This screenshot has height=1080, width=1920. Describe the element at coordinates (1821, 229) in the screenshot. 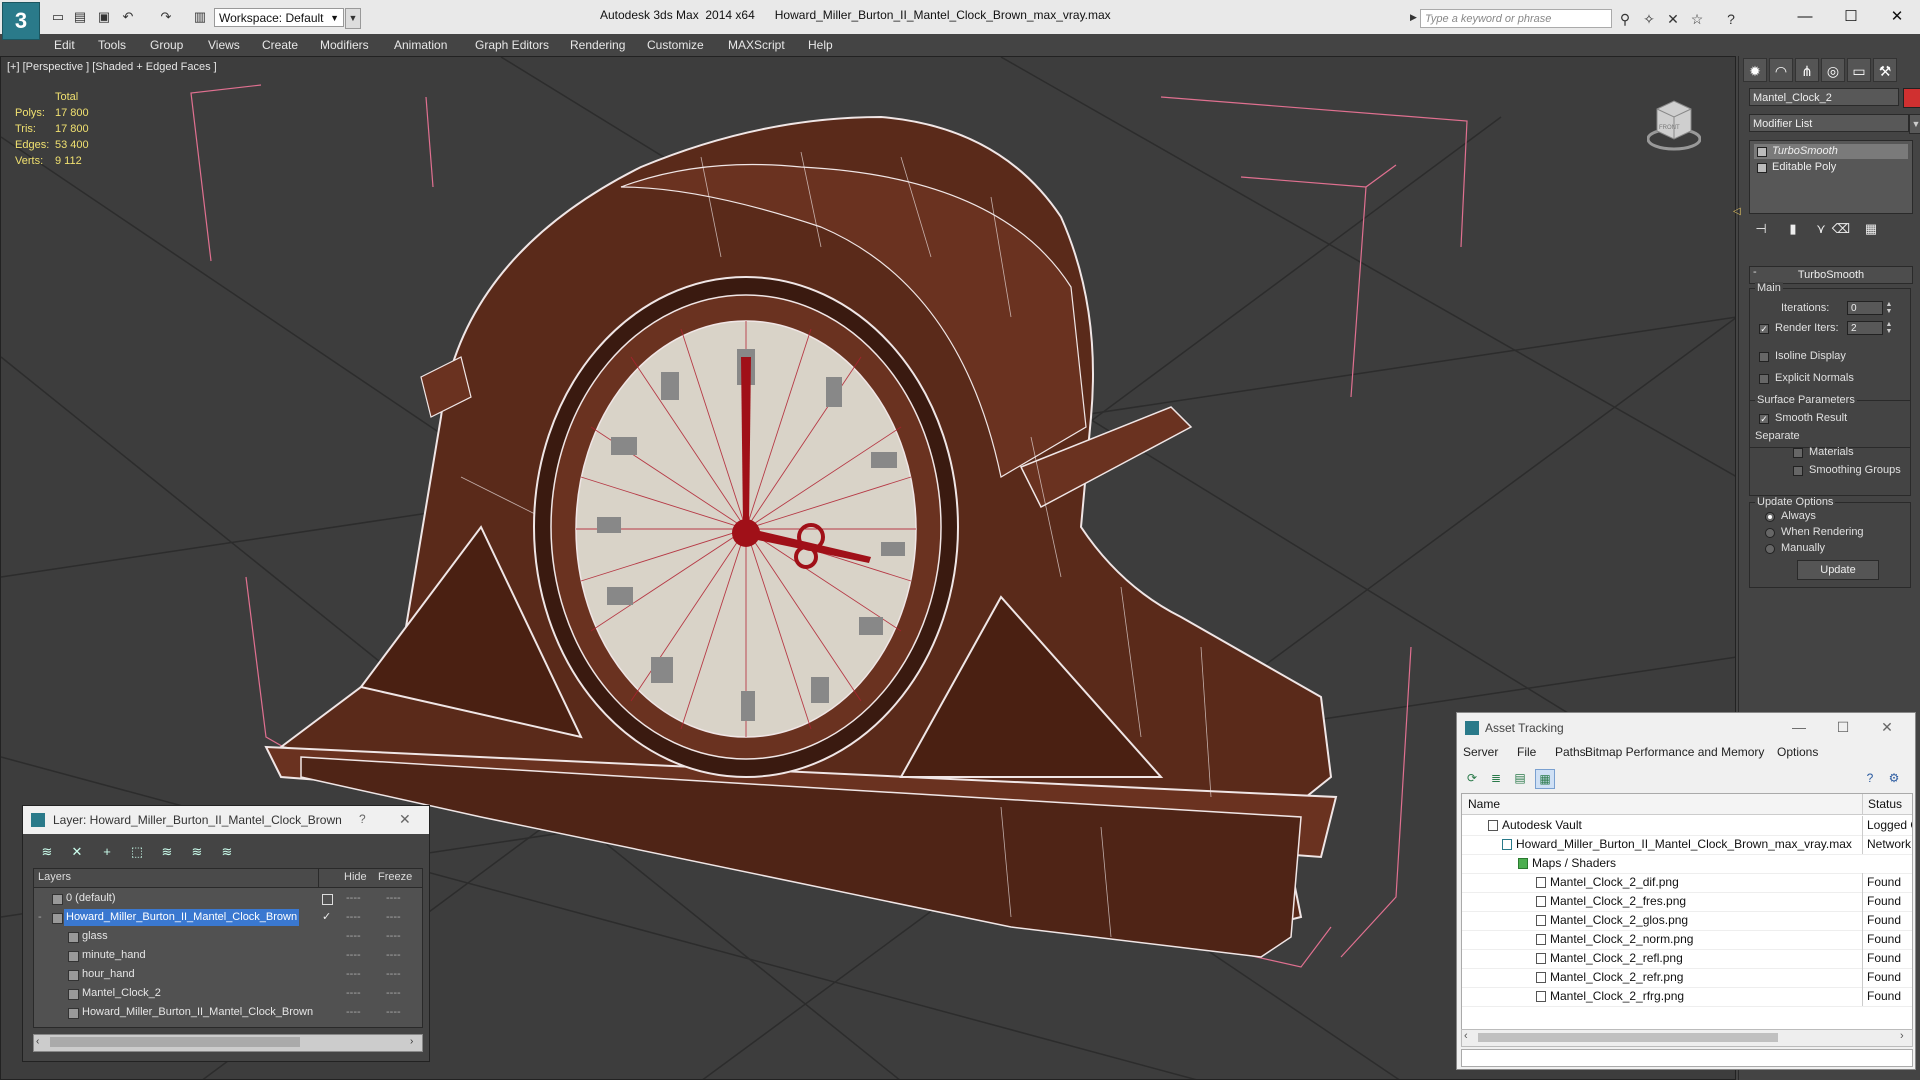

I see `make-unique-icon: ⋎` at that location.